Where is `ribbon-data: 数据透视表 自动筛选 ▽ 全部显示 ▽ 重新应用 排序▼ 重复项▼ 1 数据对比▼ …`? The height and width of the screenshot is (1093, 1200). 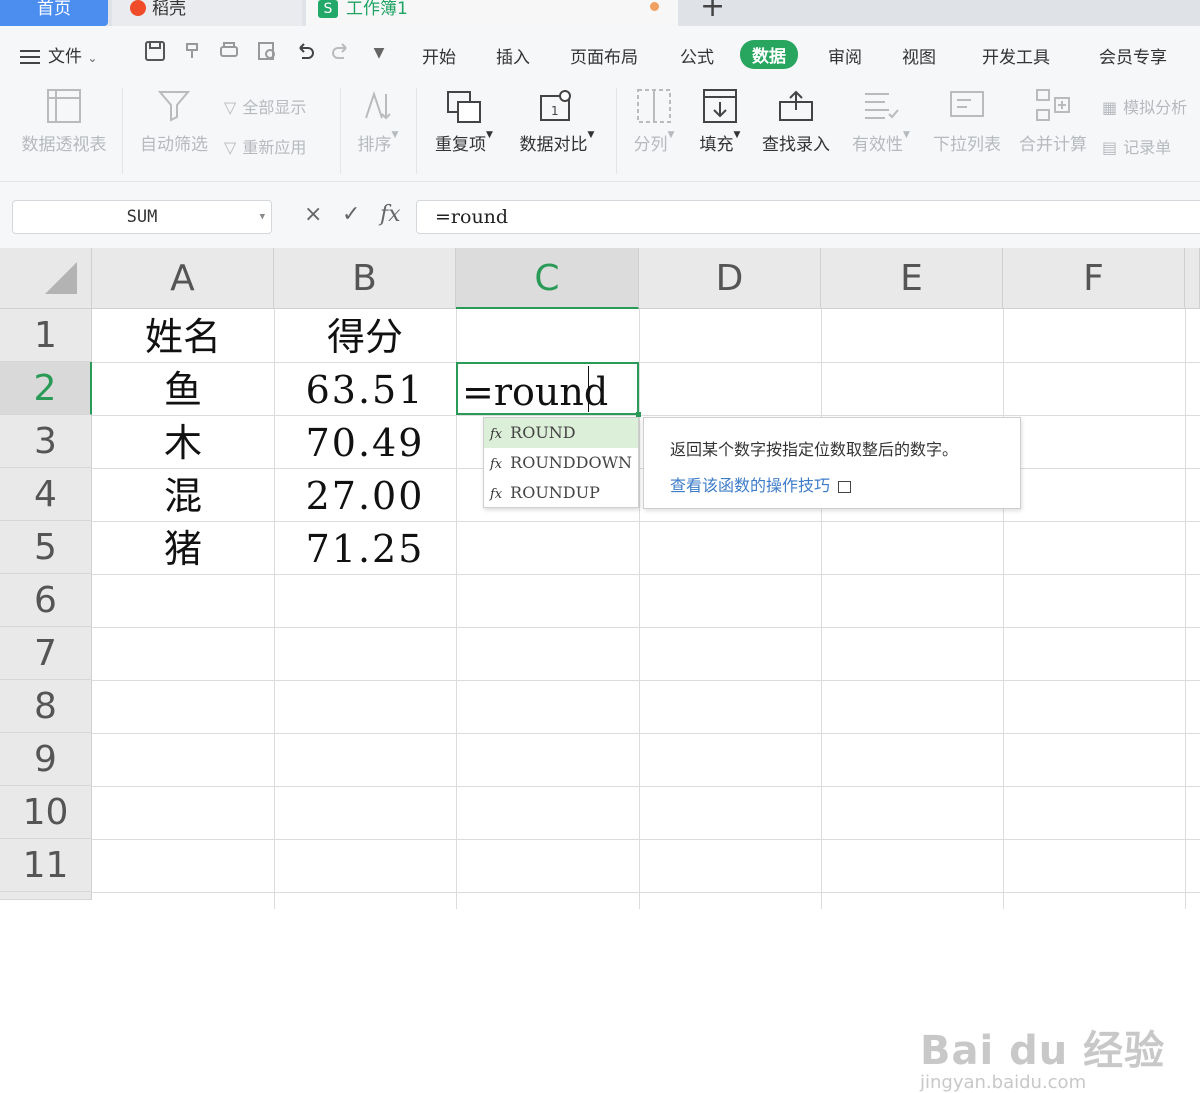
ribbon-data: 数据透视表 自动筛选 ▽ 全部显示 ▽ 重新应用 排序▼ 重复项▼ 1 数据对比▼ … is located at coordinates (600, 132).